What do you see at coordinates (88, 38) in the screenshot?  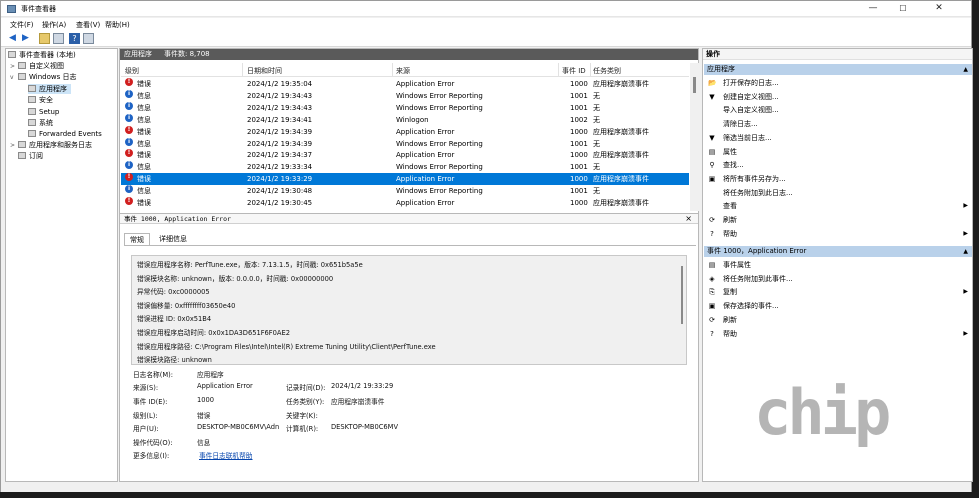 I see `show-pane-icon` at bounding box center [88, 38].